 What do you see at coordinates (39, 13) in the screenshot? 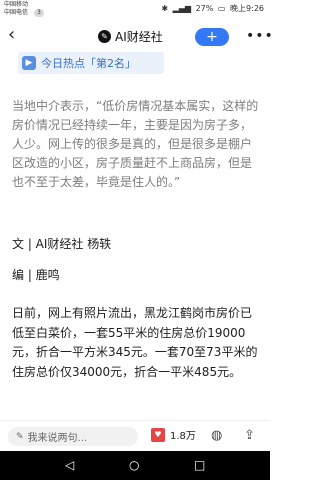
I see `notification-badge: 3` at bounding box center [39, 13].